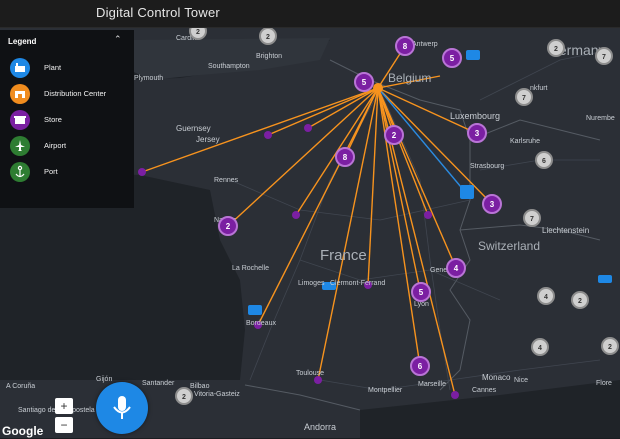  Describe the element at coordinates (23, 431) in the screenshot. I see `google-logo: Google` at that location.